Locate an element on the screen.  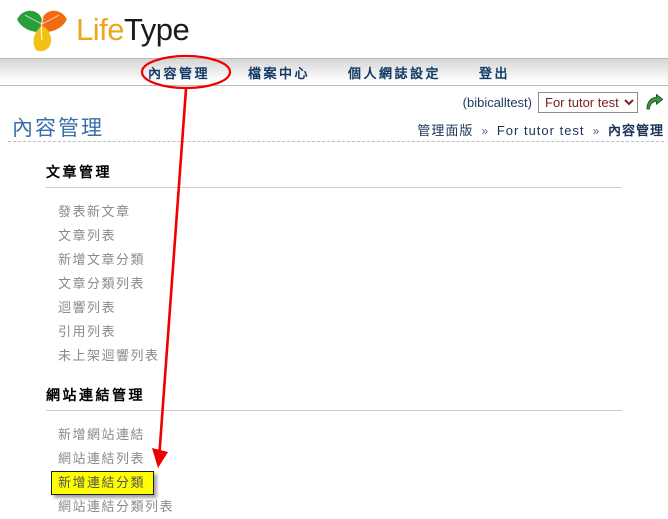
site-header: LifeType is located at coordinates (334, 29).